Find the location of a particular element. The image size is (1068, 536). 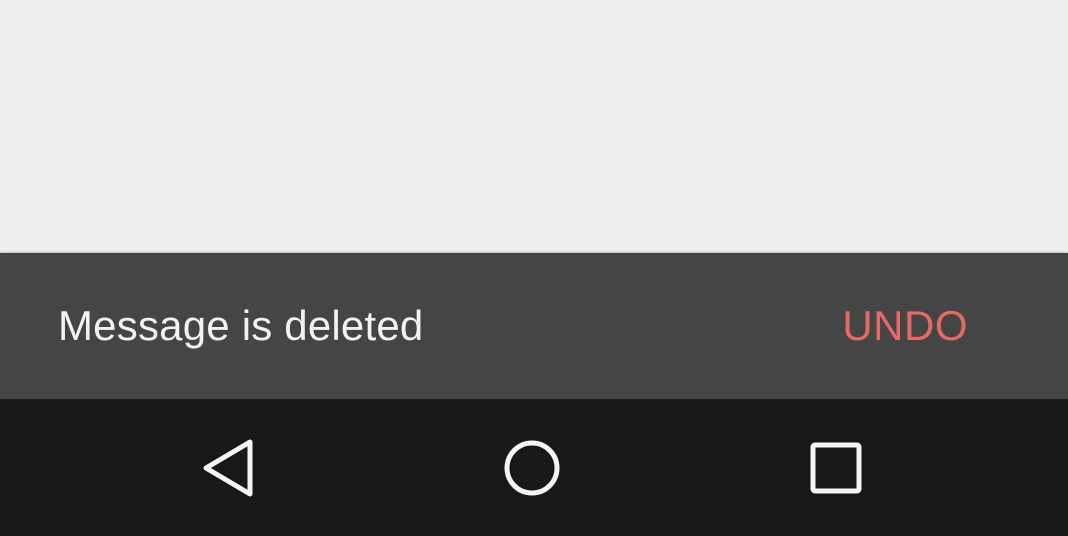

recents-square-icon is located at coordinates (836, 467).